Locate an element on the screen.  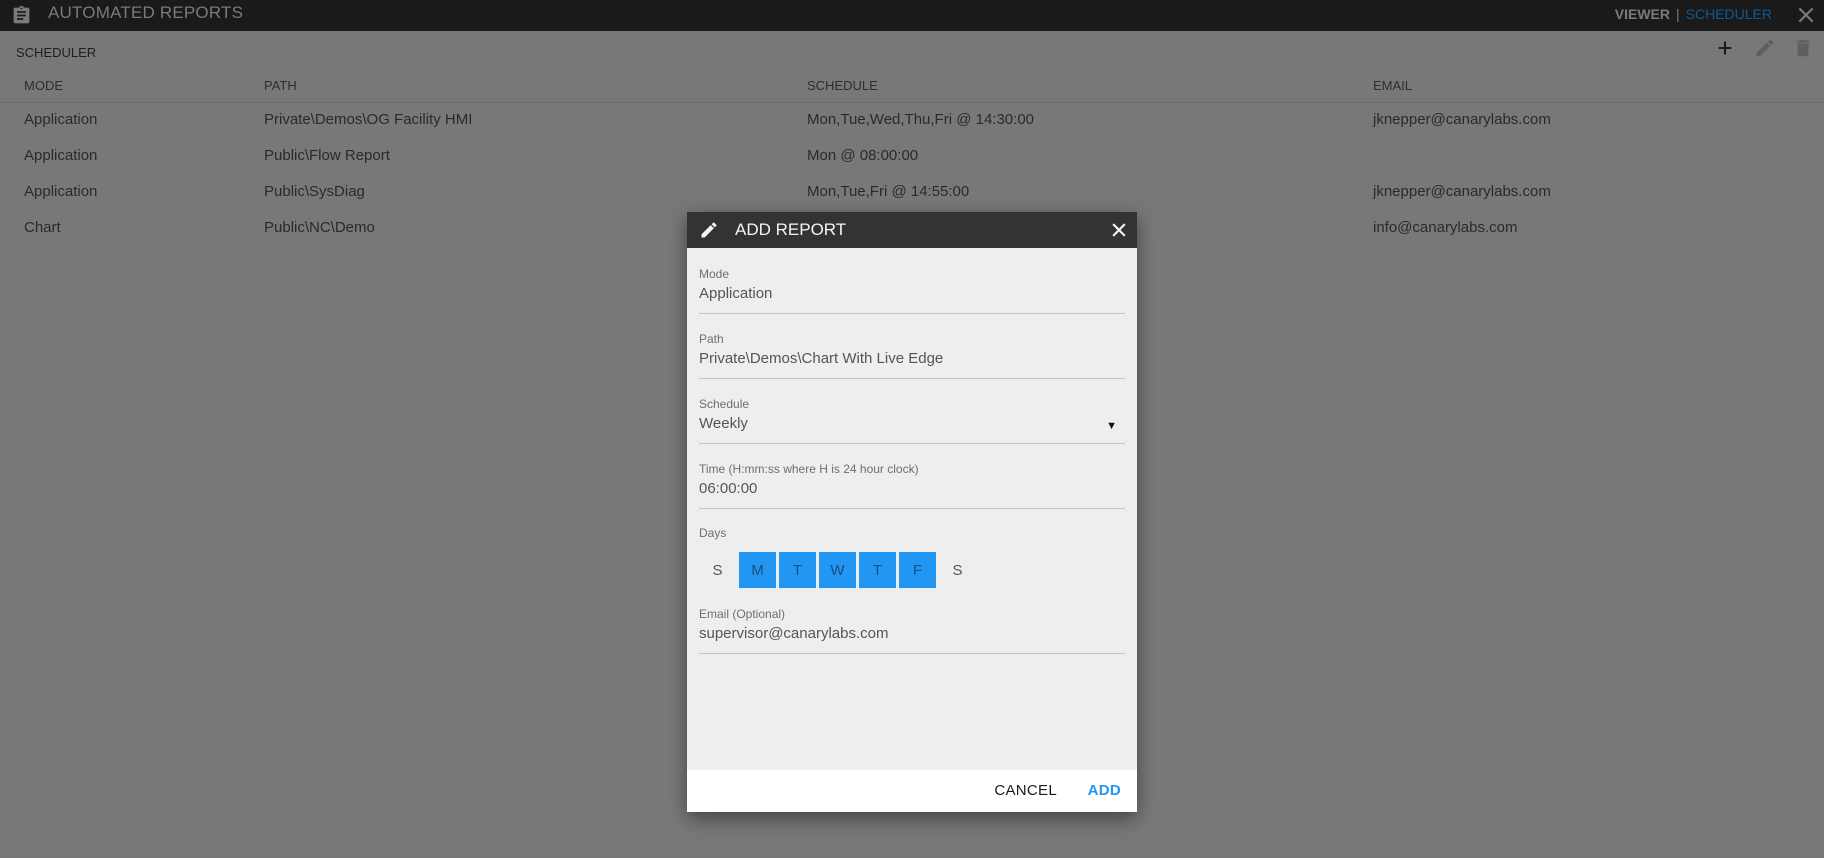
time-label: Time (H:mm:ss where H is 24 hour clock) is located at coordinates (809, 469).